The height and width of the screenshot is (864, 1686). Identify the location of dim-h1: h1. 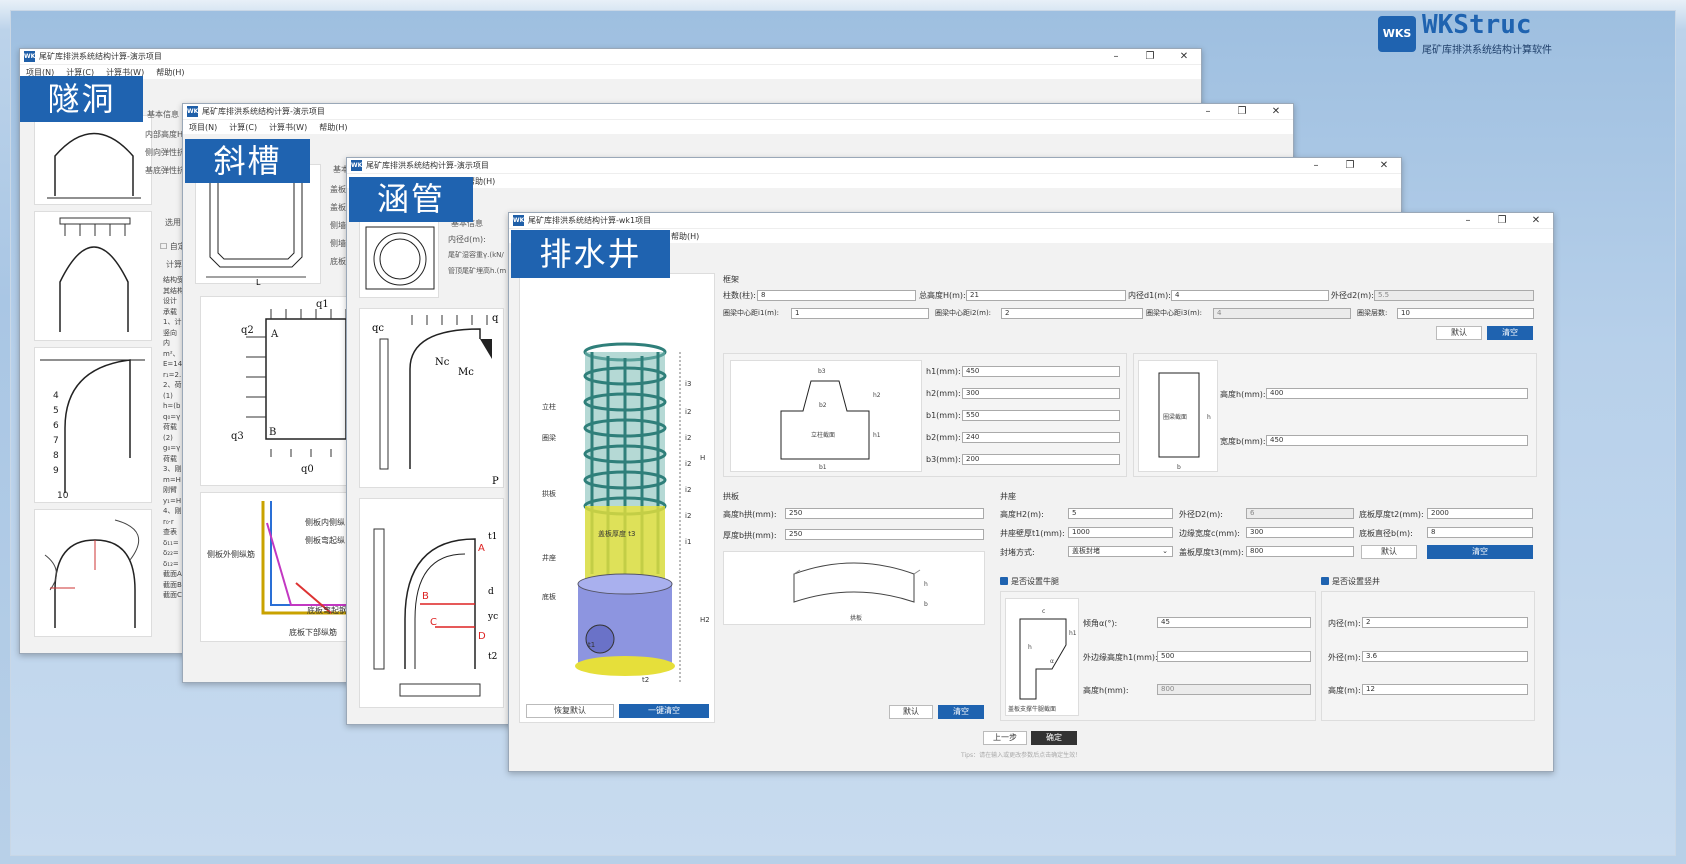
(877, 435).